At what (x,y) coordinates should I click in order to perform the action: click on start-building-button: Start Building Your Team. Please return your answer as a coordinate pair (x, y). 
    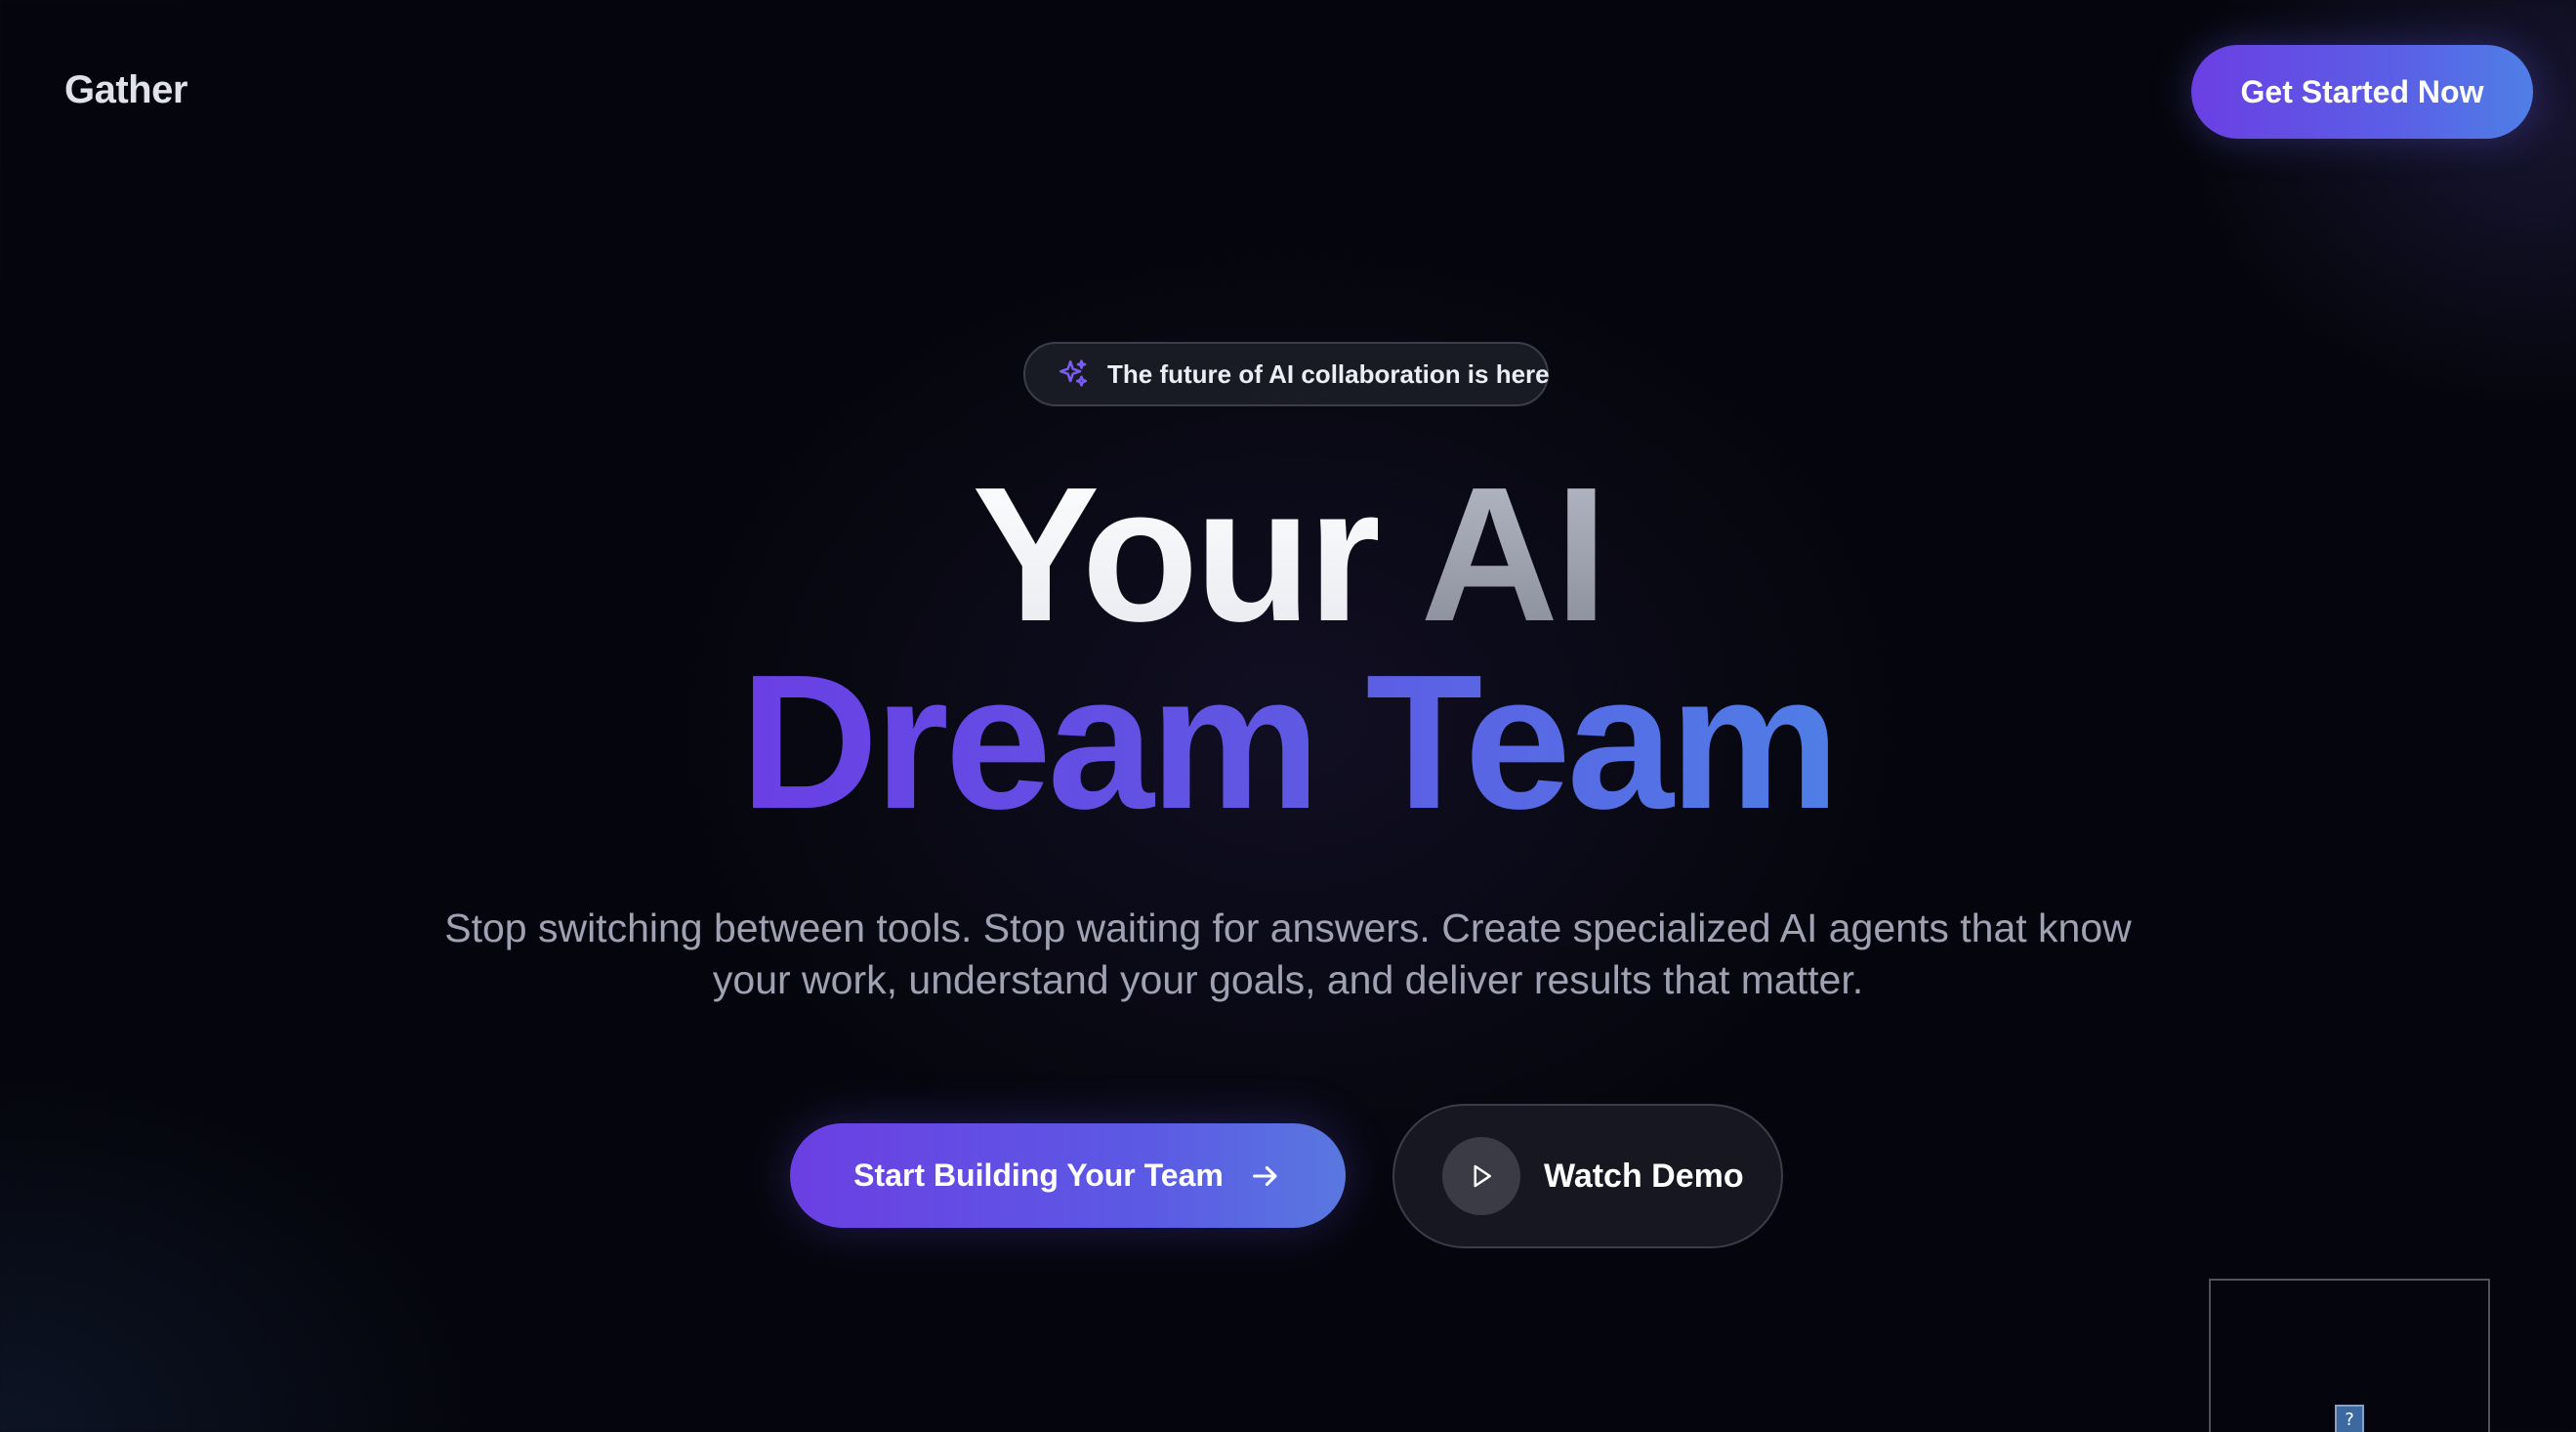
    Looking at the image, I should click on (1068, 1175).